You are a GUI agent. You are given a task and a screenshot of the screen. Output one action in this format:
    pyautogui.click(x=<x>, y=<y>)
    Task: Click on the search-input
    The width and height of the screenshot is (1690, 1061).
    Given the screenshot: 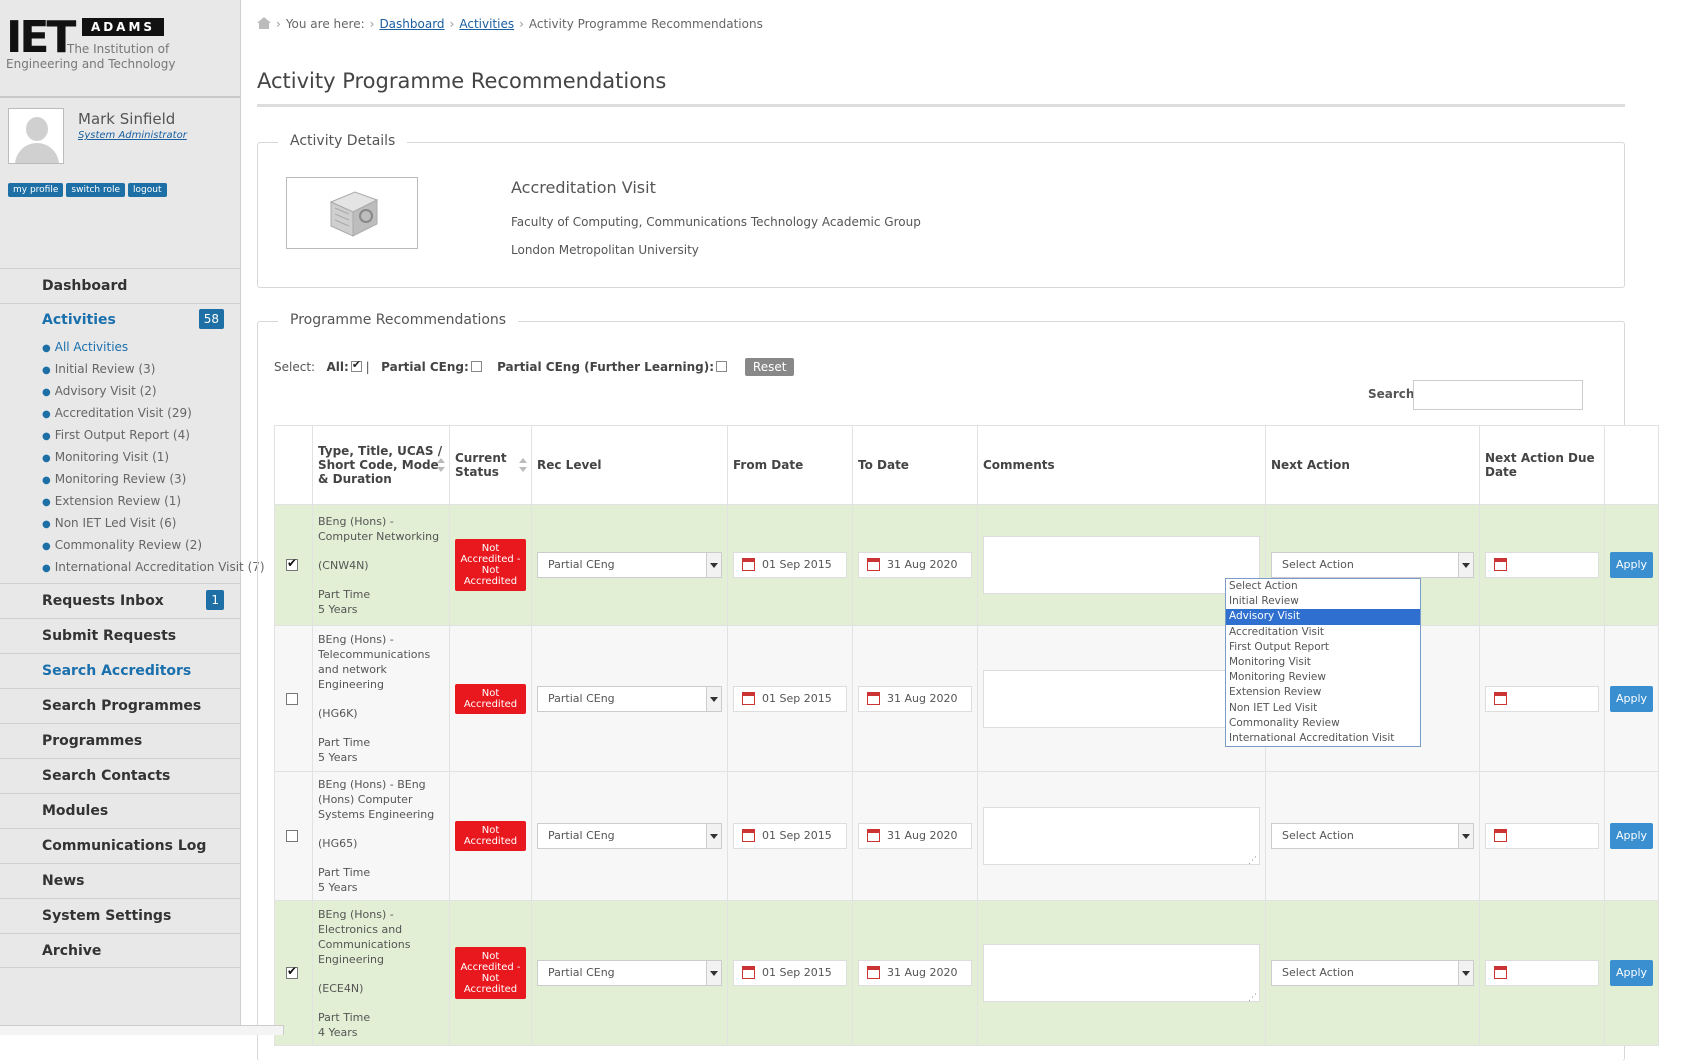 What is the action you would take?
    pyautogui.click(x=1498, y=395)
    